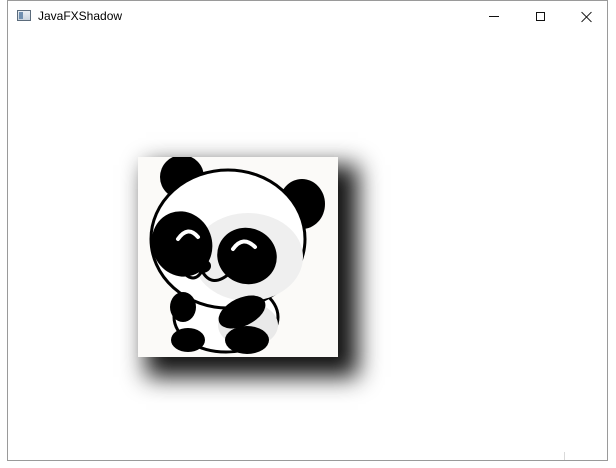  I want to click on maximize-icon, so click(540, 16).